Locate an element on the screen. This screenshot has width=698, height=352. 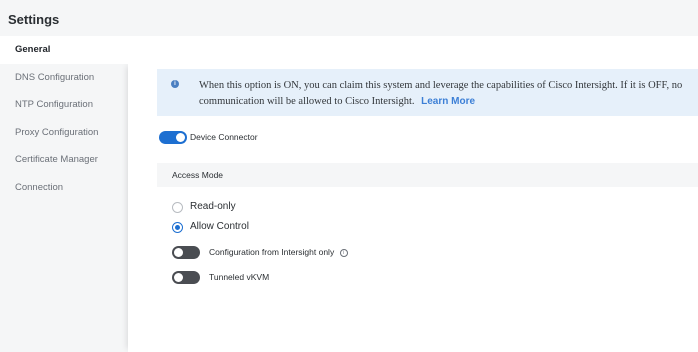
sidebar-item-proxy-configuration: Proxy Configuration is located at coordinates (64, 133).